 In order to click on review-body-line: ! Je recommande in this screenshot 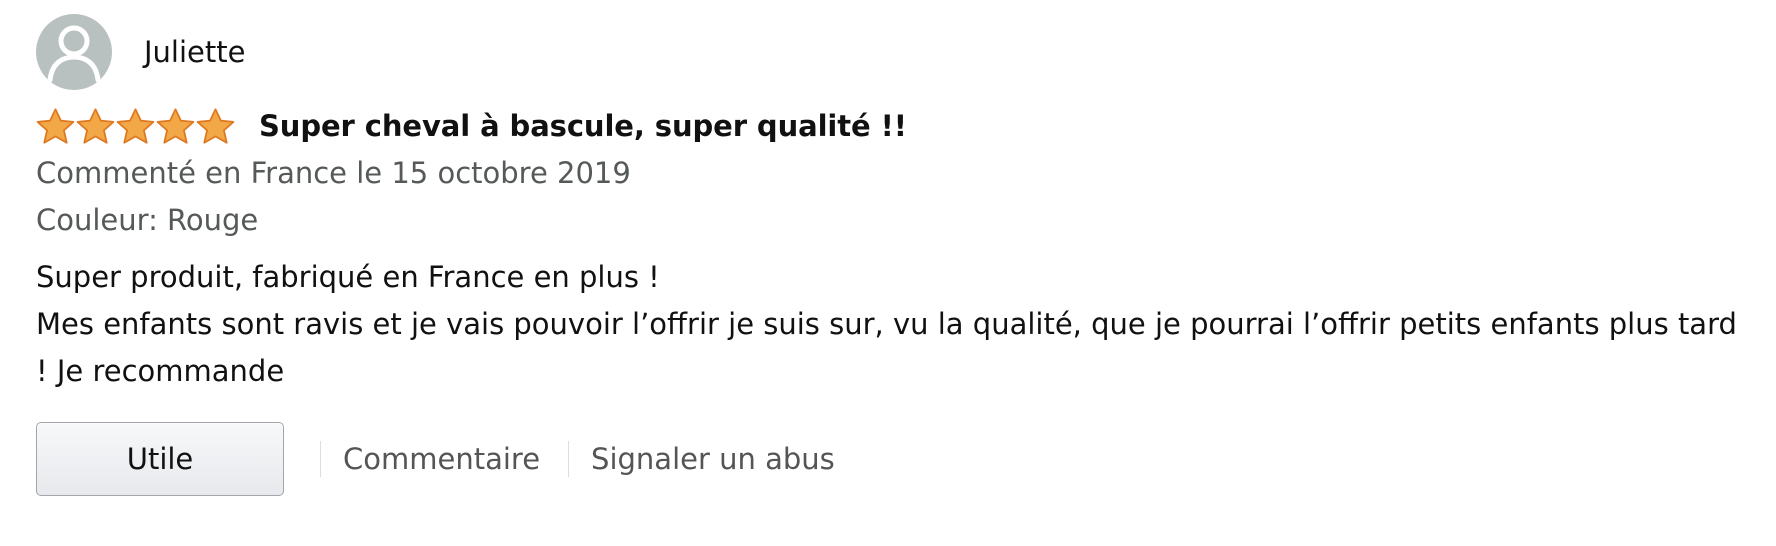, I will do `click(160, 371)`.